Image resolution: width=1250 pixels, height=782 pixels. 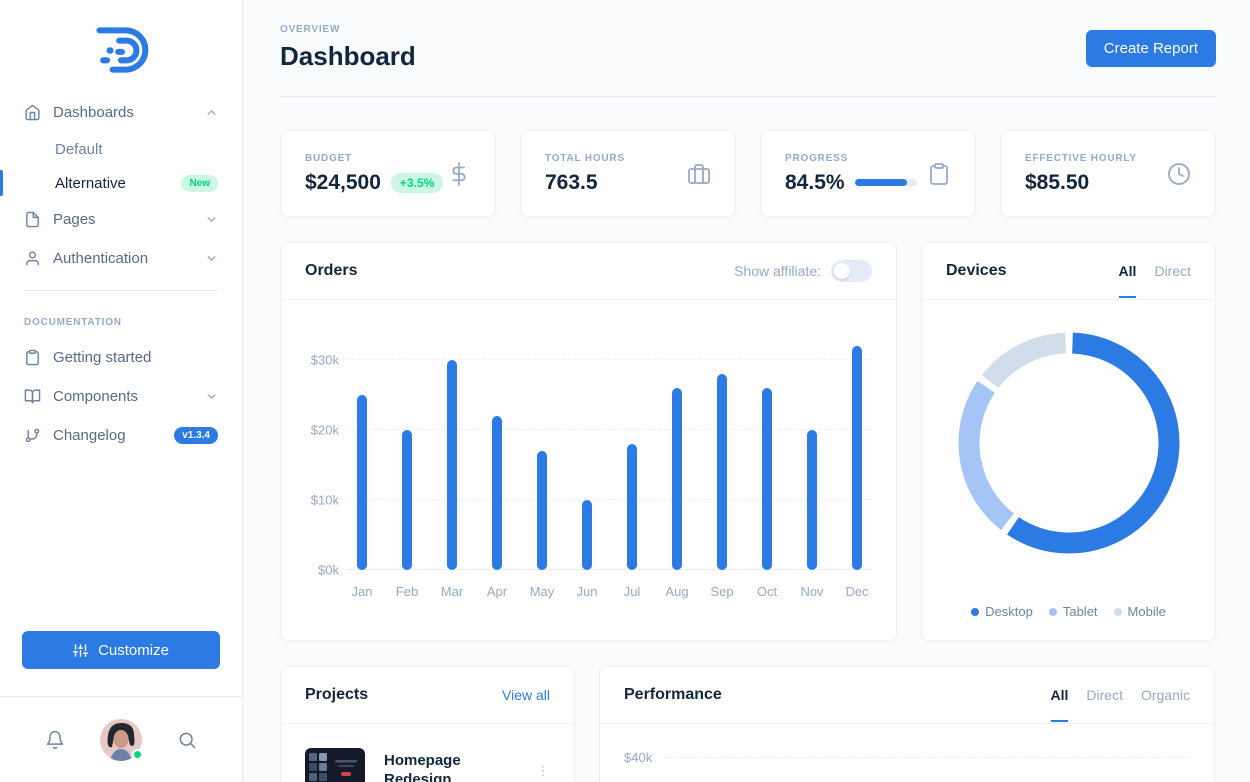 I want to click on git-branch-icon, so click(x=32, y=435).